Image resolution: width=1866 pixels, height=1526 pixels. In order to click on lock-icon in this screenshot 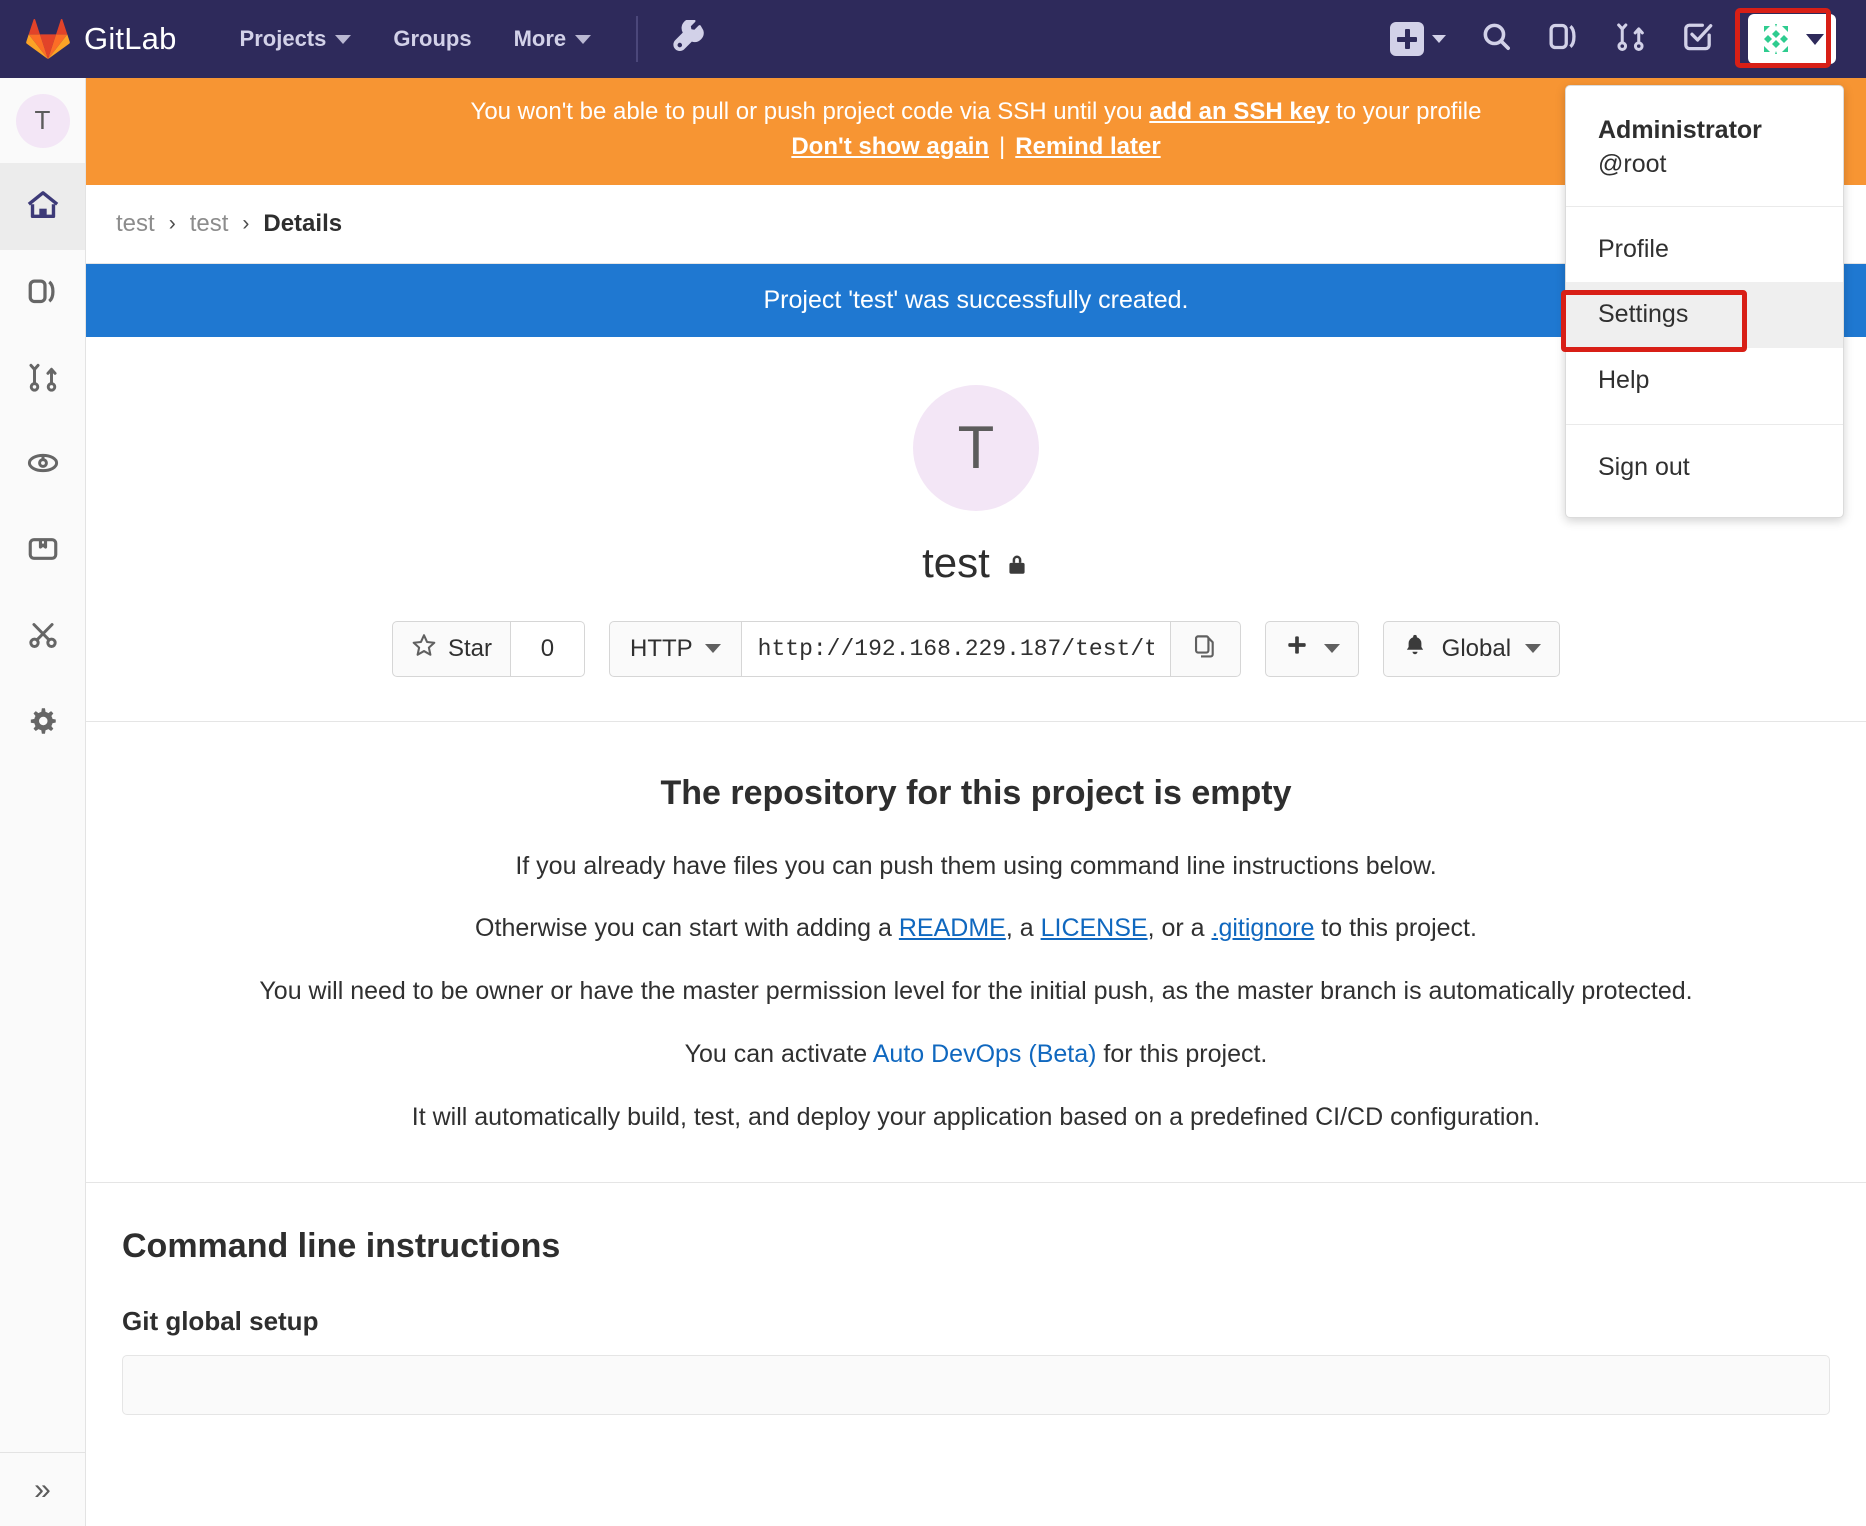, I will do `click(1017, 563)`.